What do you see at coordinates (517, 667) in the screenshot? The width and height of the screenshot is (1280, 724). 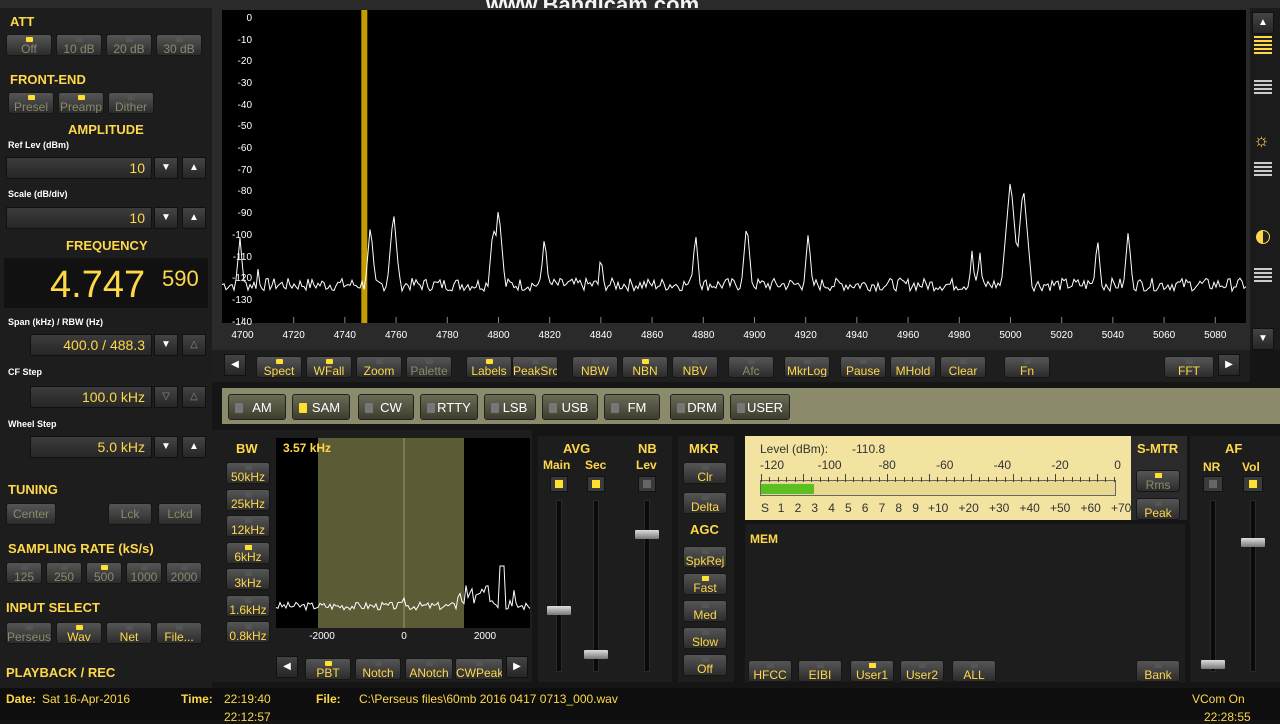 I see `bw-right-arrow: ▶` at bounding box center [517, 667].